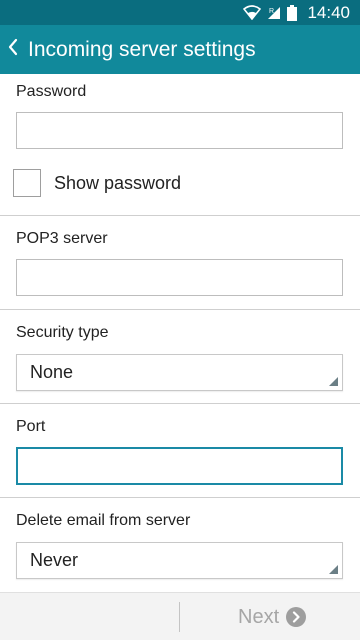 The image size is (360, 640). I want to click on status-time: 14:40, so click(328, 12).